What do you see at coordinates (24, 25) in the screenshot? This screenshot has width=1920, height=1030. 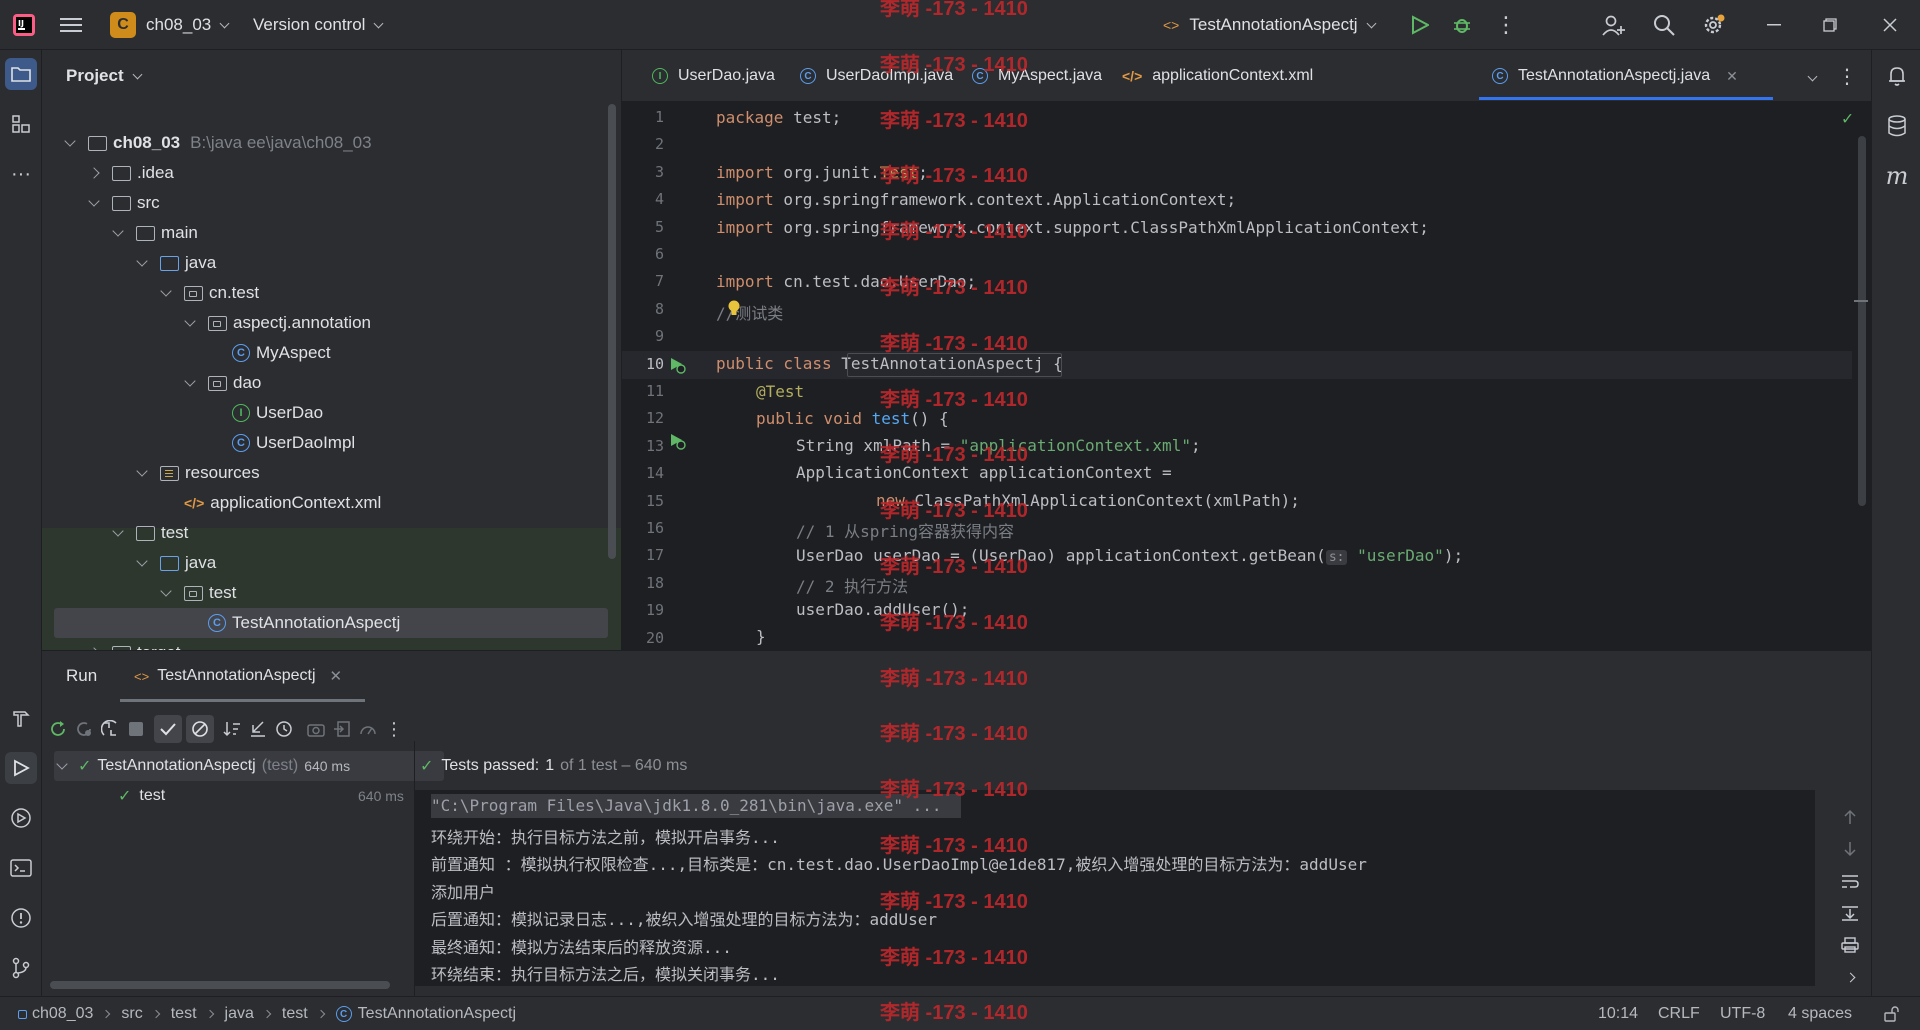 I see `intellij-logo-icon: IJ` at bounding box center [24, 25].